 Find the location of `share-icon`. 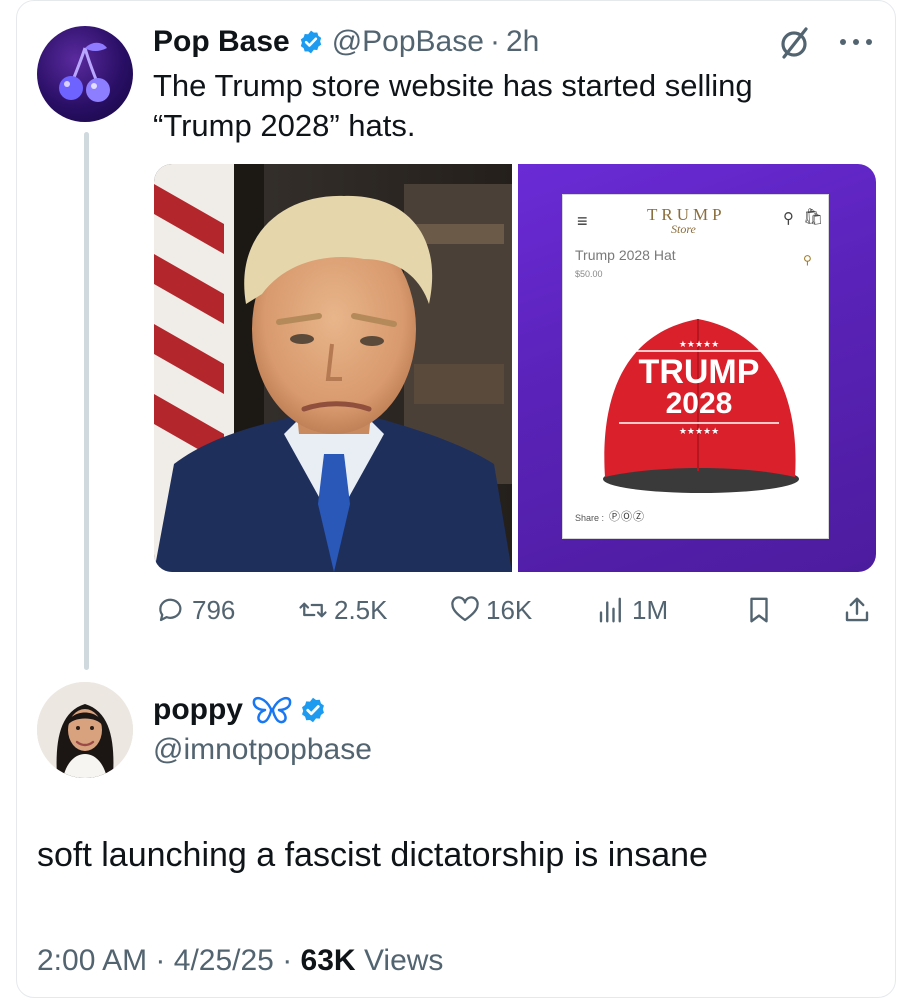

share-icon is located at coordinates (857, 609).